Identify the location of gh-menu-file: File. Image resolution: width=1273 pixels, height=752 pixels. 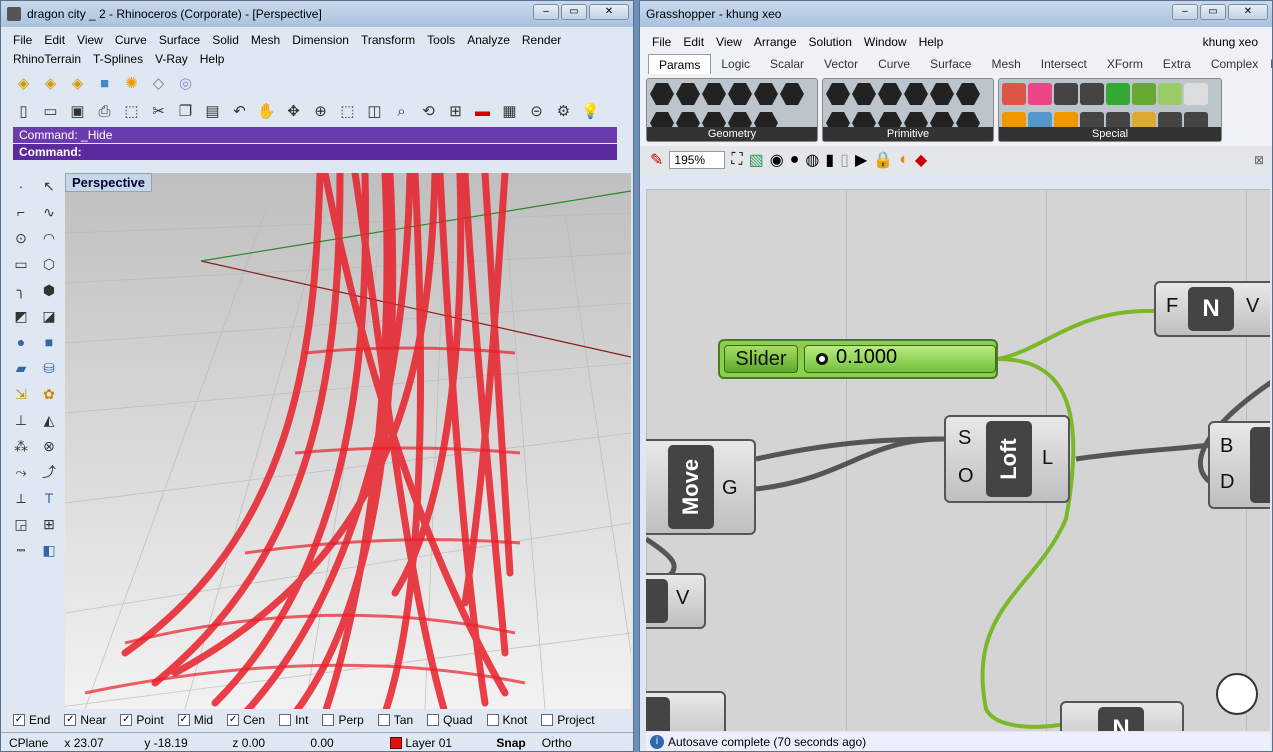
(661, 42).